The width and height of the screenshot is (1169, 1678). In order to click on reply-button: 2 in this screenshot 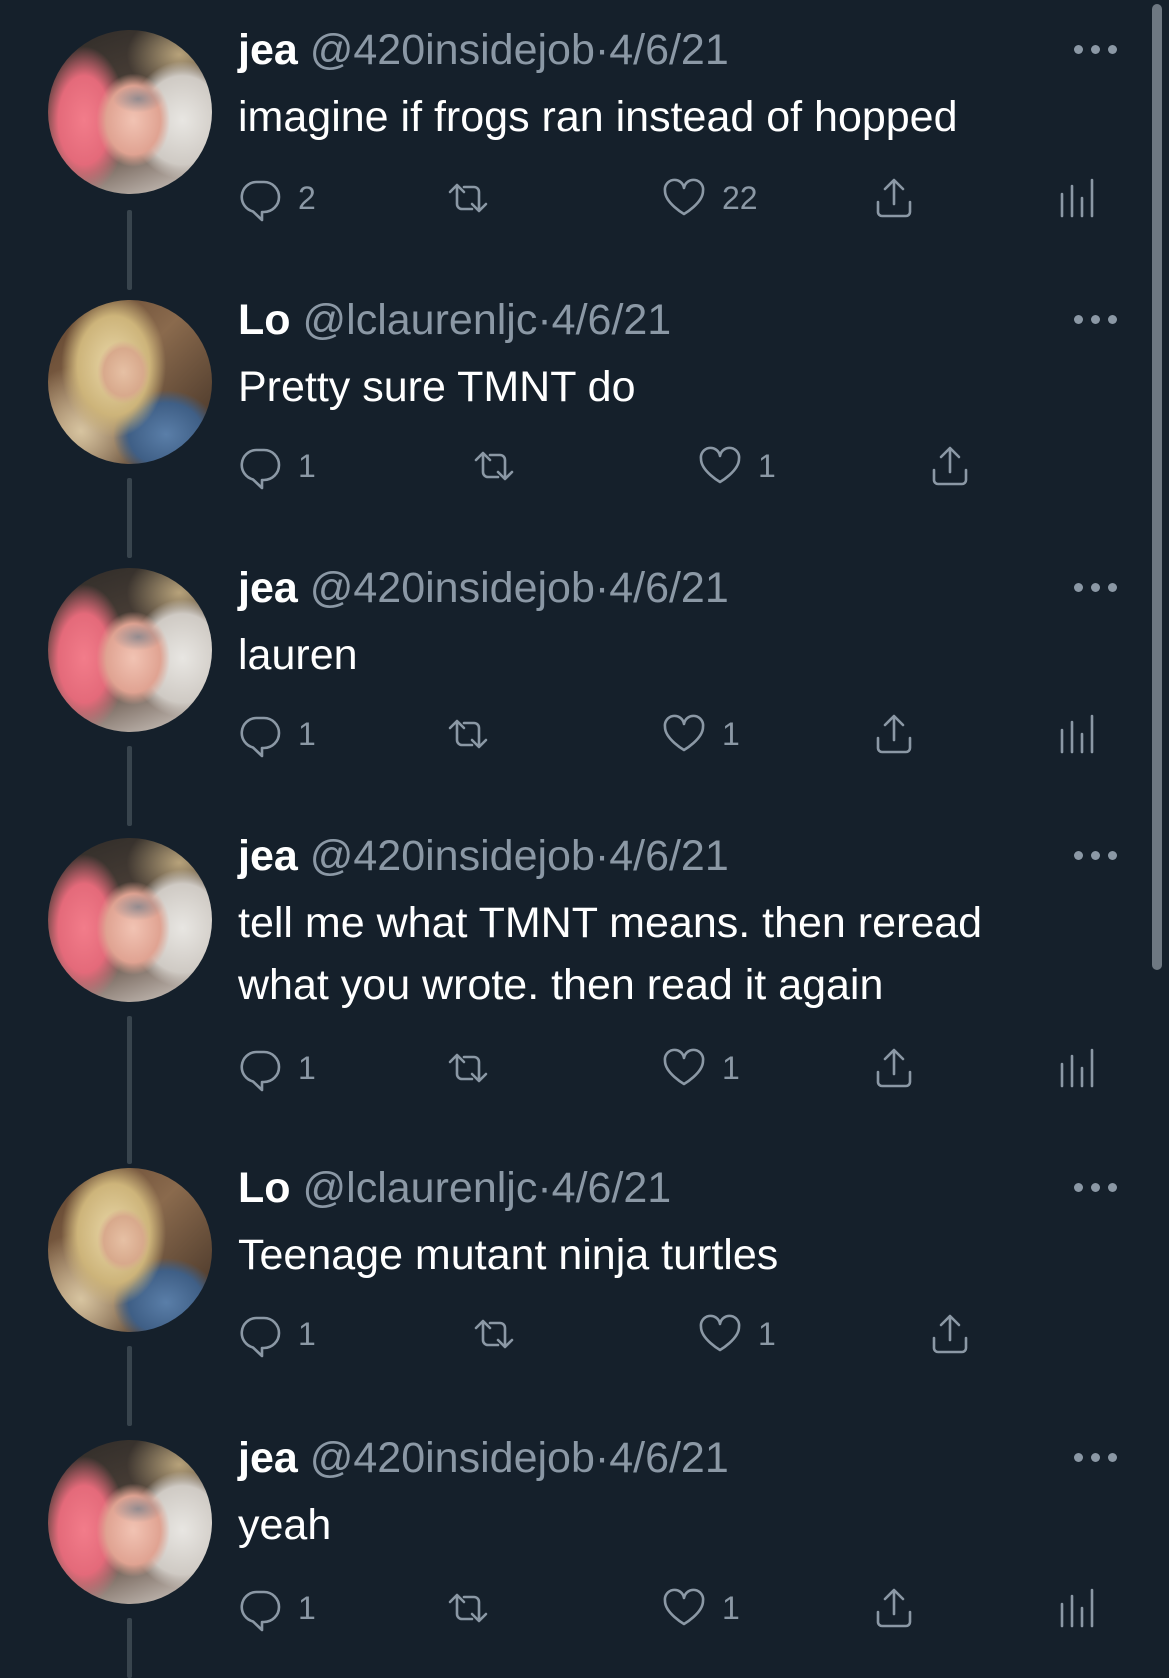, I will do `click(276, 198)`.